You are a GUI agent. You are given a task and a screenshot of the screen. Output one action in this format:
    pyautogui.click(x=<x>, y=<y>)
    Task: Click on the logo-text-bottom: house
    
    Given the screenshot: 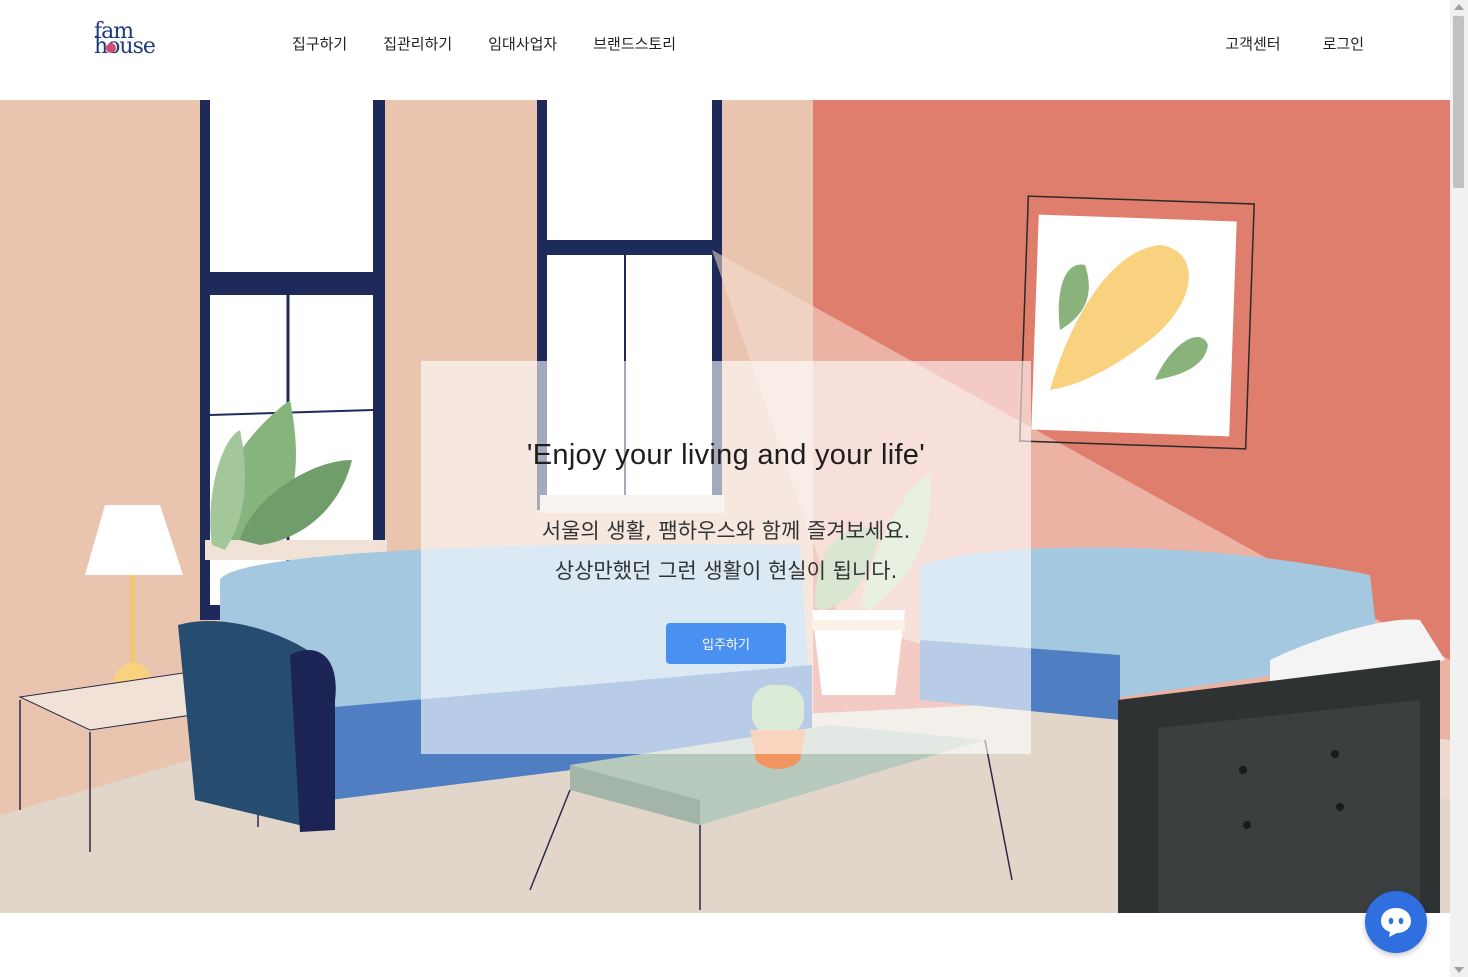 What is the action you would take?
    pyautogui.click(x=125, y=46)
    